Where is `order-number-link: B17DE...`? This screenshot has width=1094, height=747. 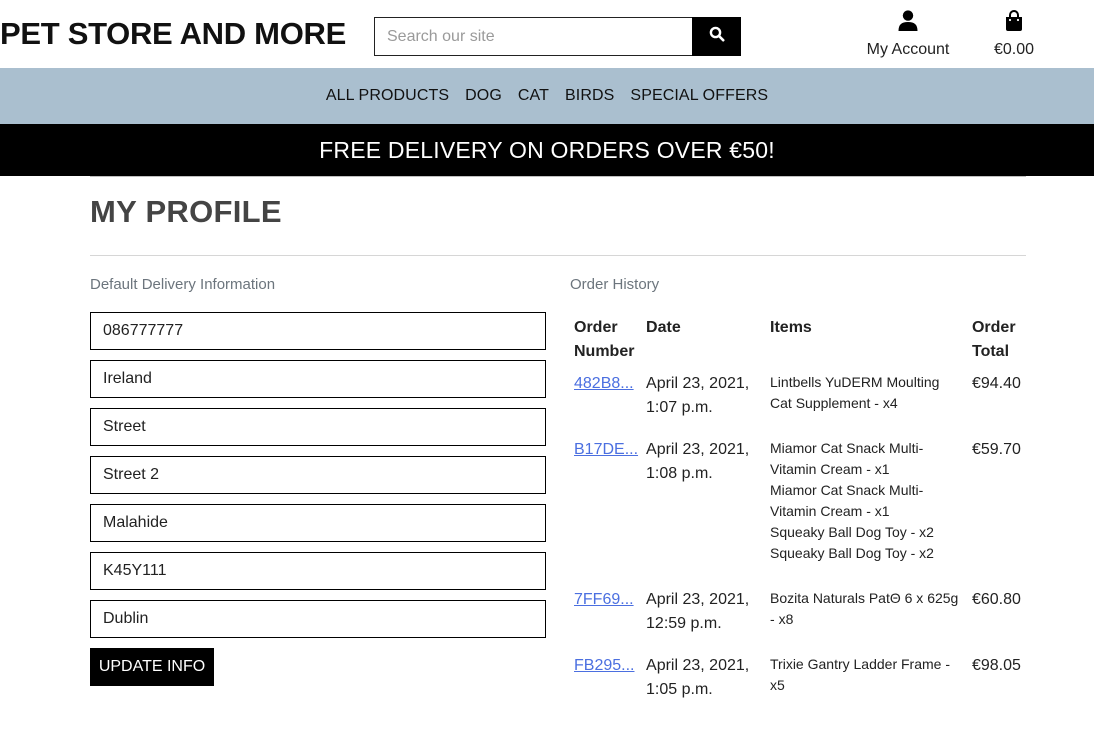
order-number-link: B17DE... is located at coordinates (606, 450).